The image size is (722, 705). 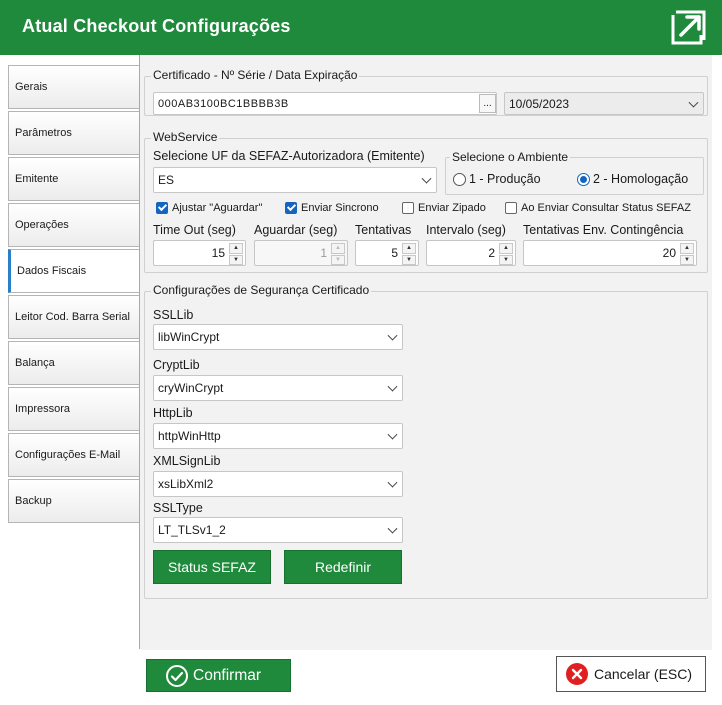 What do you see at coordinates (340, 208) in the screenshot?
I see `checkbox-label: Enviar Sincrono` at bounding box center [340, 208].